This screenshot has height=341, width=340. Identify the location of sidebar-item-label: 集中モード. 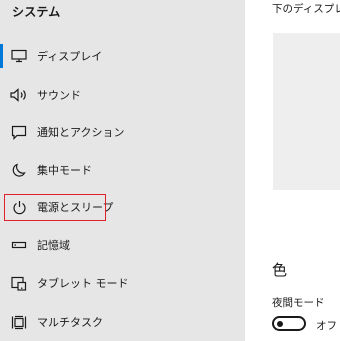
(64, 170).